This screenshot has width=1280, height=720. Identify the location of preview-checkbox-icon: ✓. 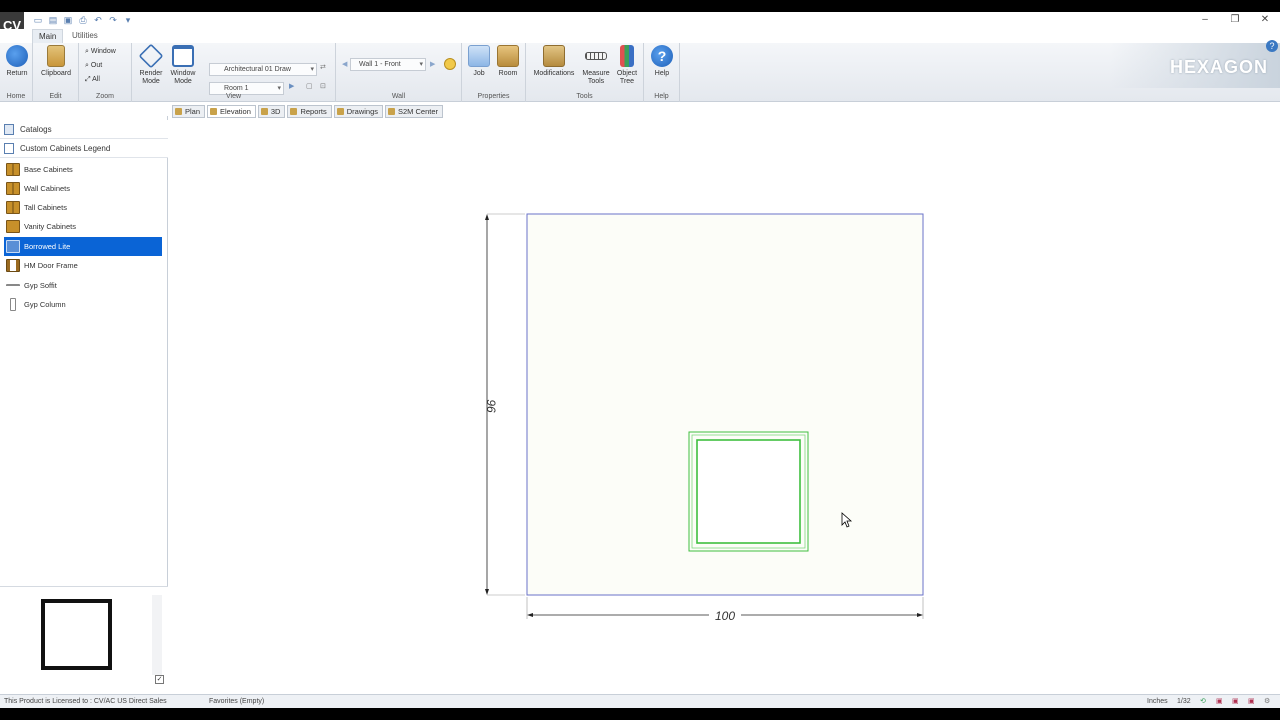
(159, 679).